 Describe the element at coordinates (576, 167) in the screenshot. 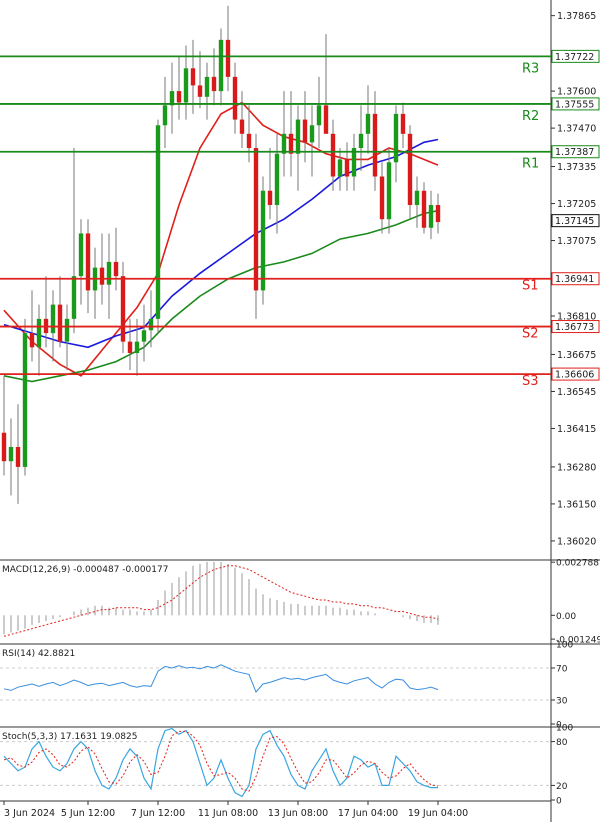

I see `price-tick-label: 1.37335` at that location.